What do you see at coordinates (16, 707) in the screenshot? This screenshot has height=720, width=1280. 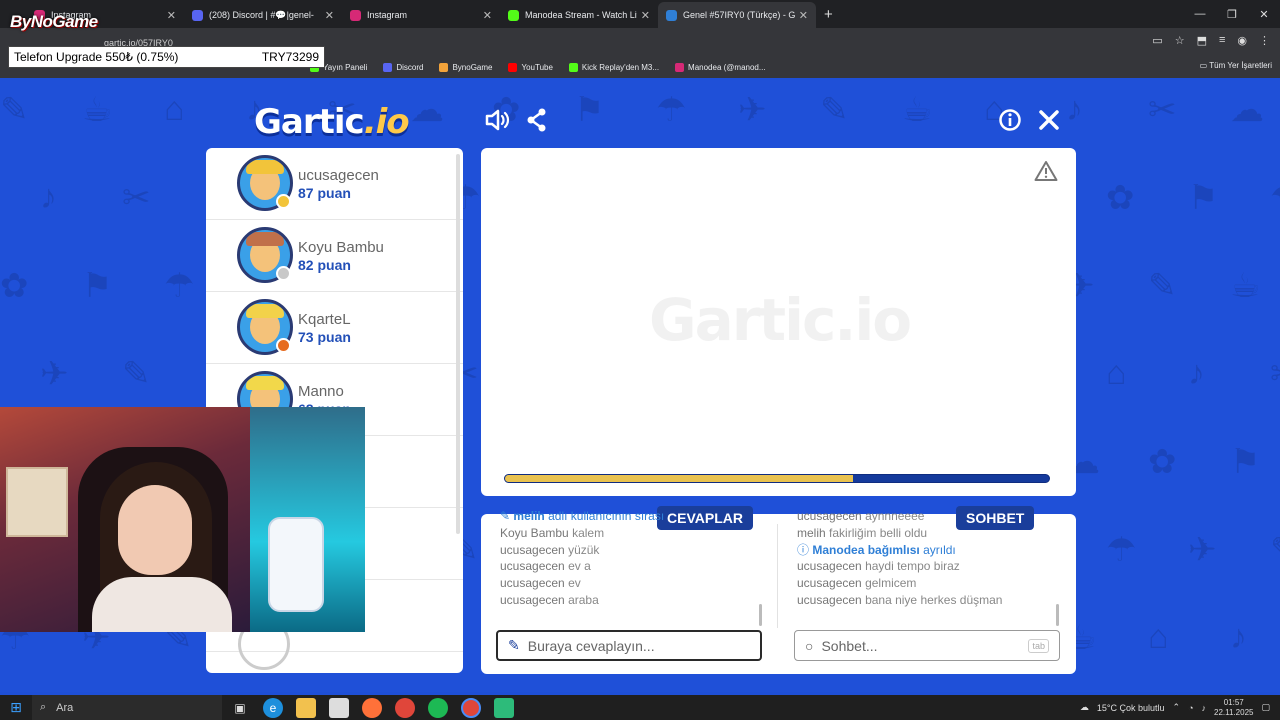 I see `windows-start-icon: ⊞` at bounding box center [16, 707].